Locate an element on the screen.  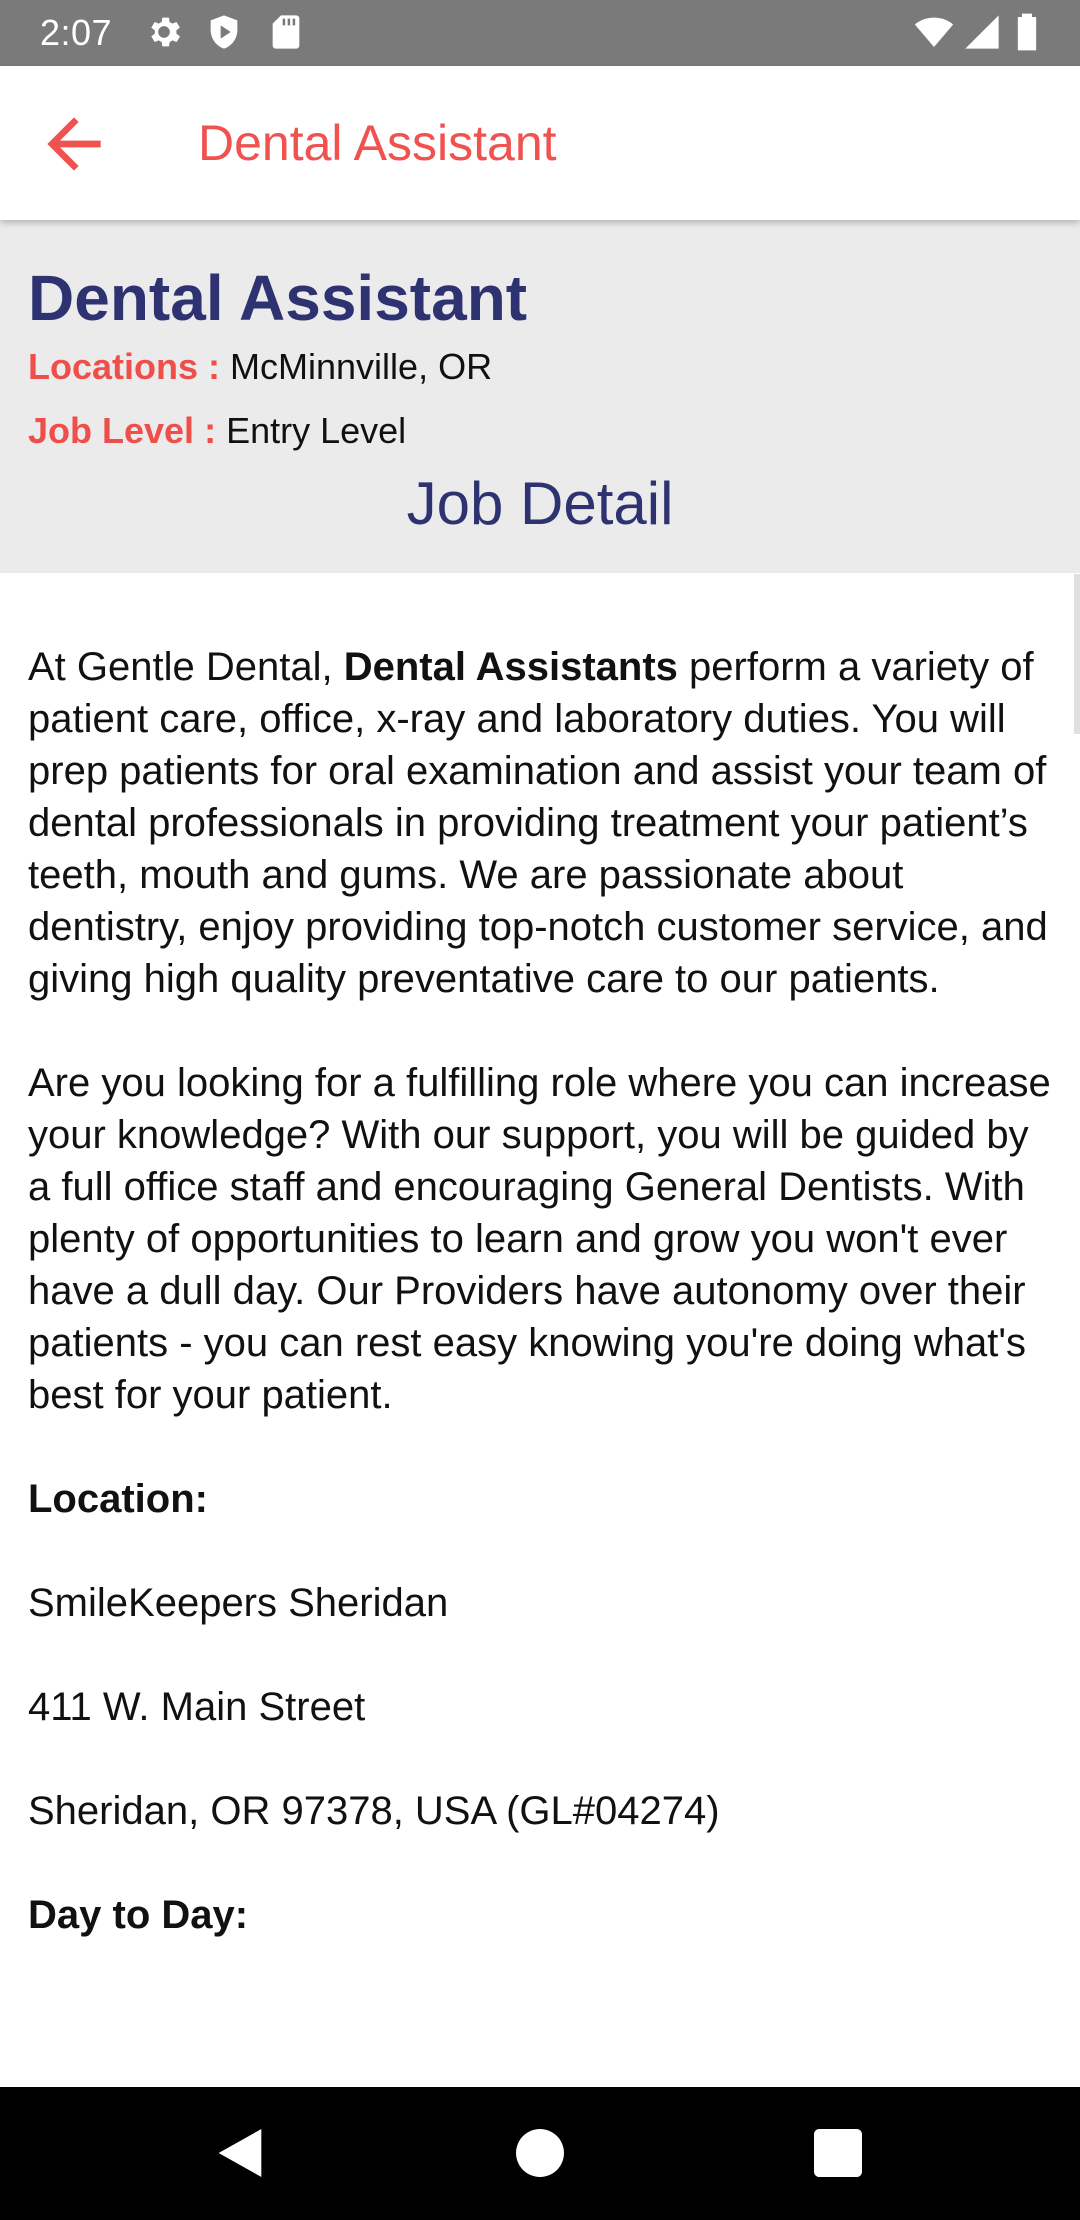
system-navigation-bar is located at coordinates (540, 2153).